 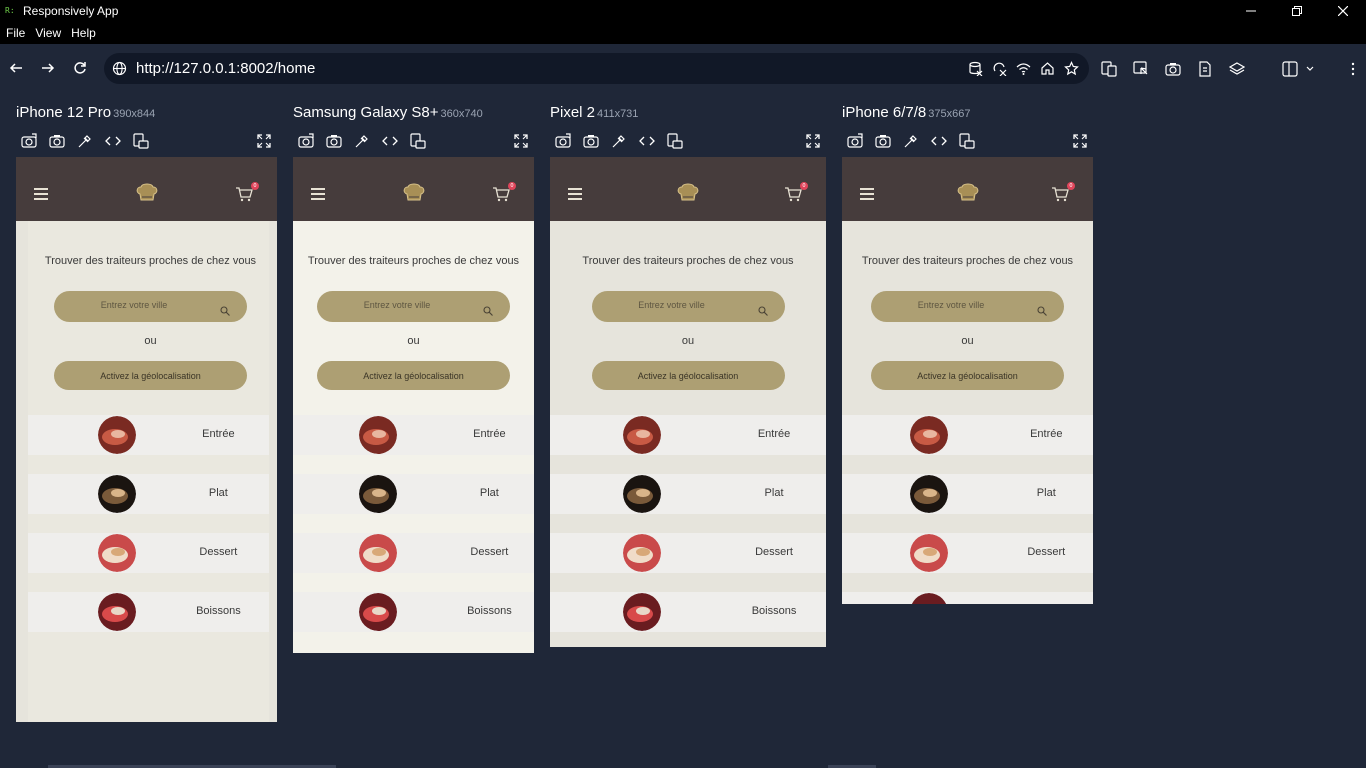 What do you see at coordinates (48, 68) in the screenshot?
I see `forward-button` at bounding box center [48, 68].